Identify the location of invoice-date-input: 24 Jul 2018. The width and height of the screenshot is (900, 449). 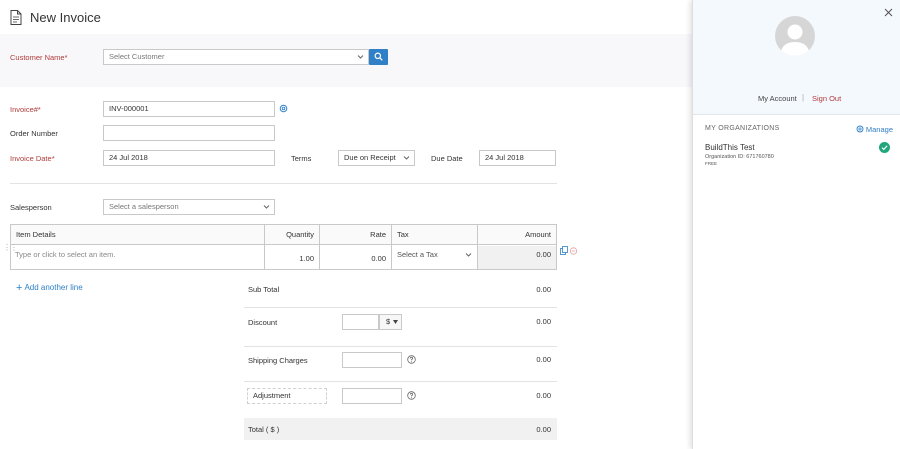
(189, 158).